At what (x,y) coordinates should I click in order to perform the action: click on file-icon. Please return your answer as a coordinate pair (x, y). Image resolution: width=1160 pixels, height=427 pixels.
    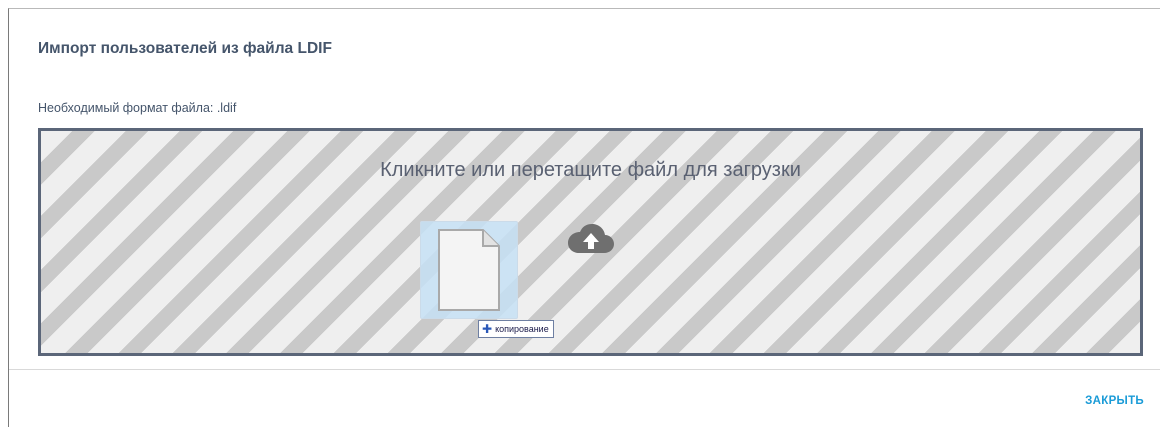
    Looking at the image, I should click on (469, 270).